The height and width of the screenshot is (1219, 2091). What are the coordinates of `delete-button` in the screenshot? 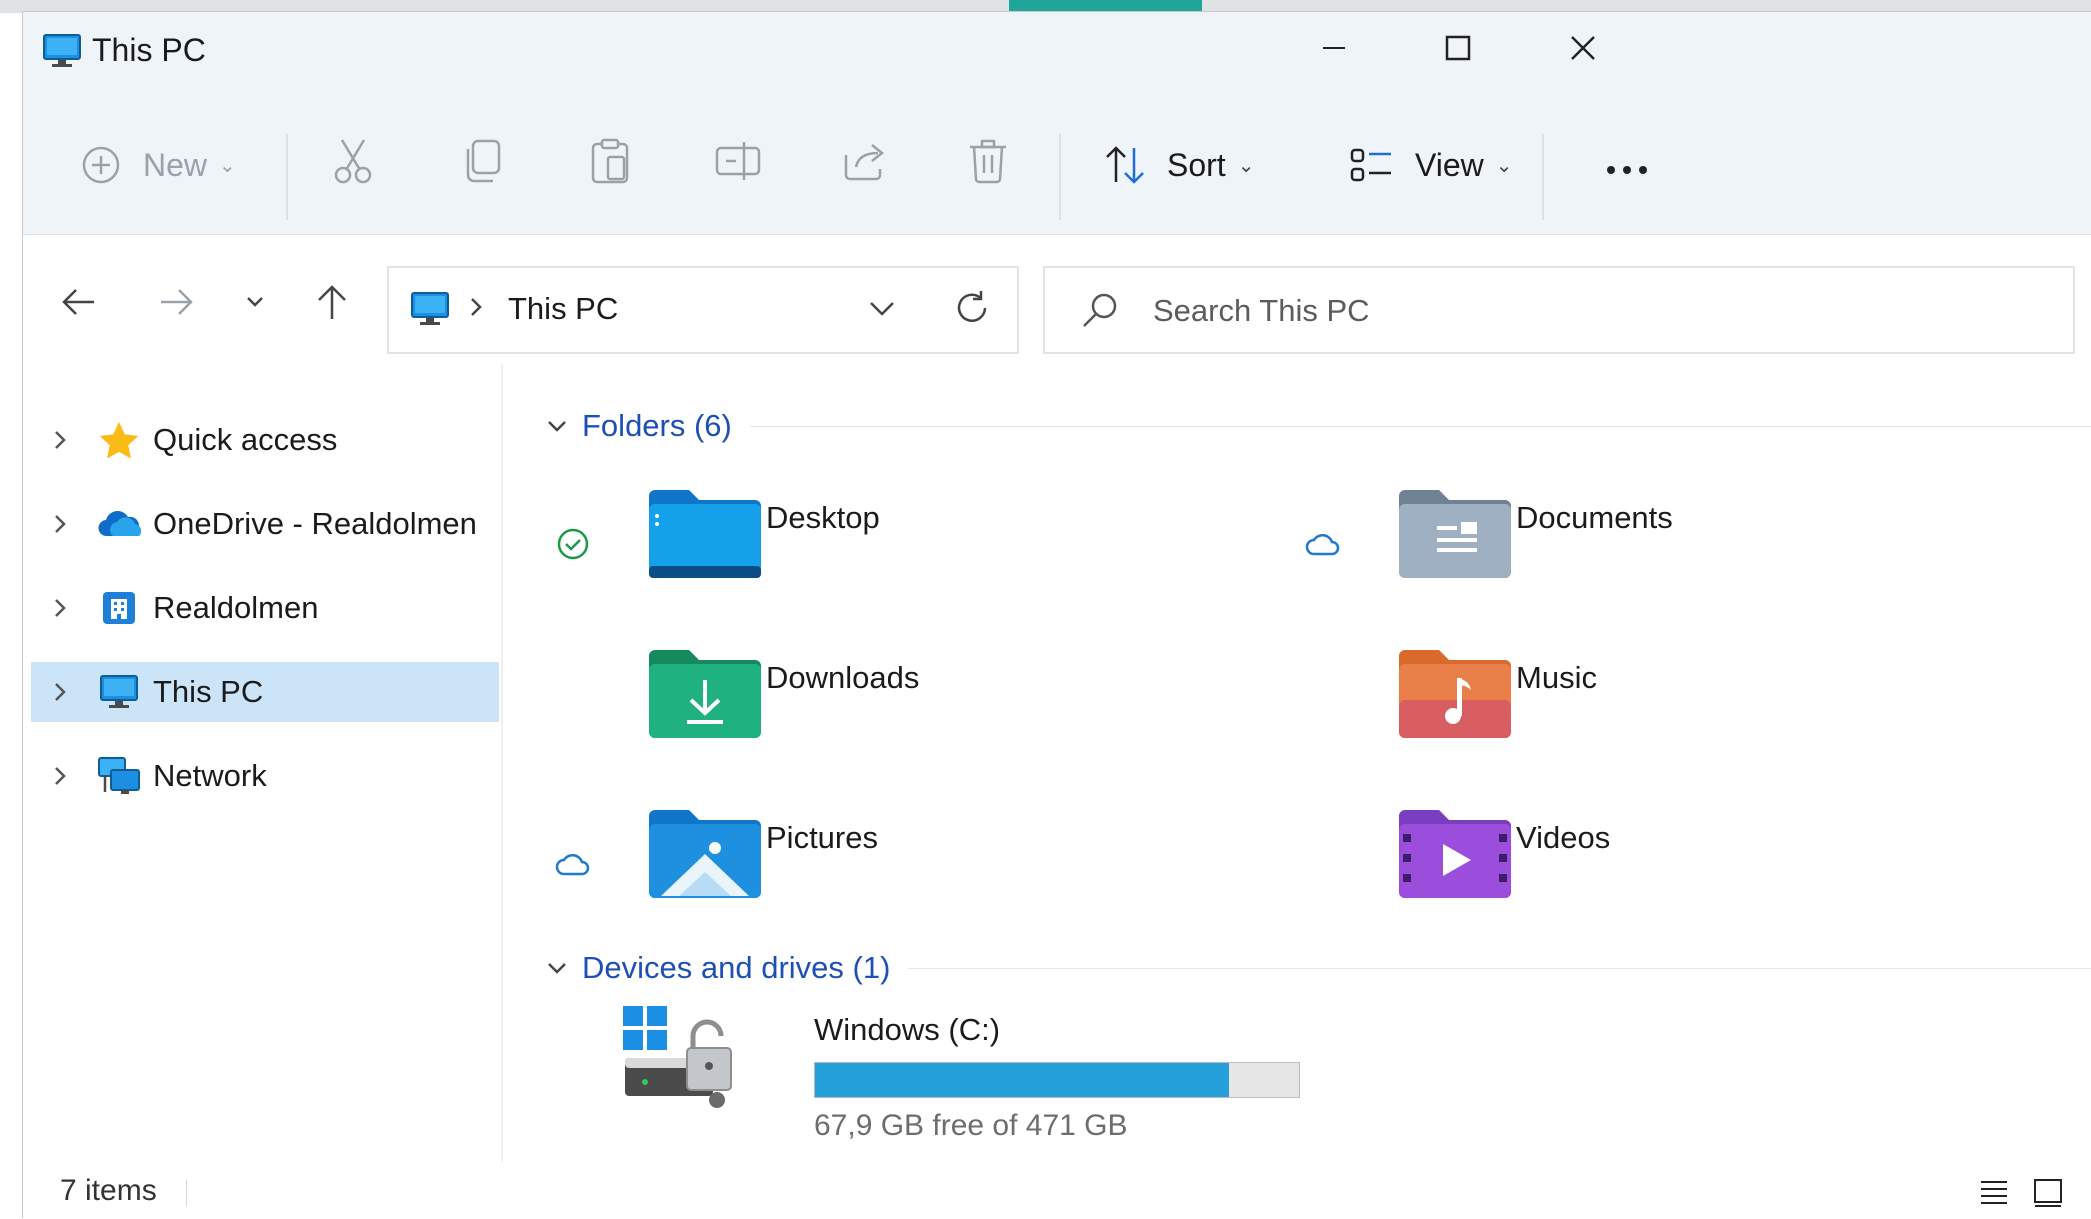 It's located at (988, 165).